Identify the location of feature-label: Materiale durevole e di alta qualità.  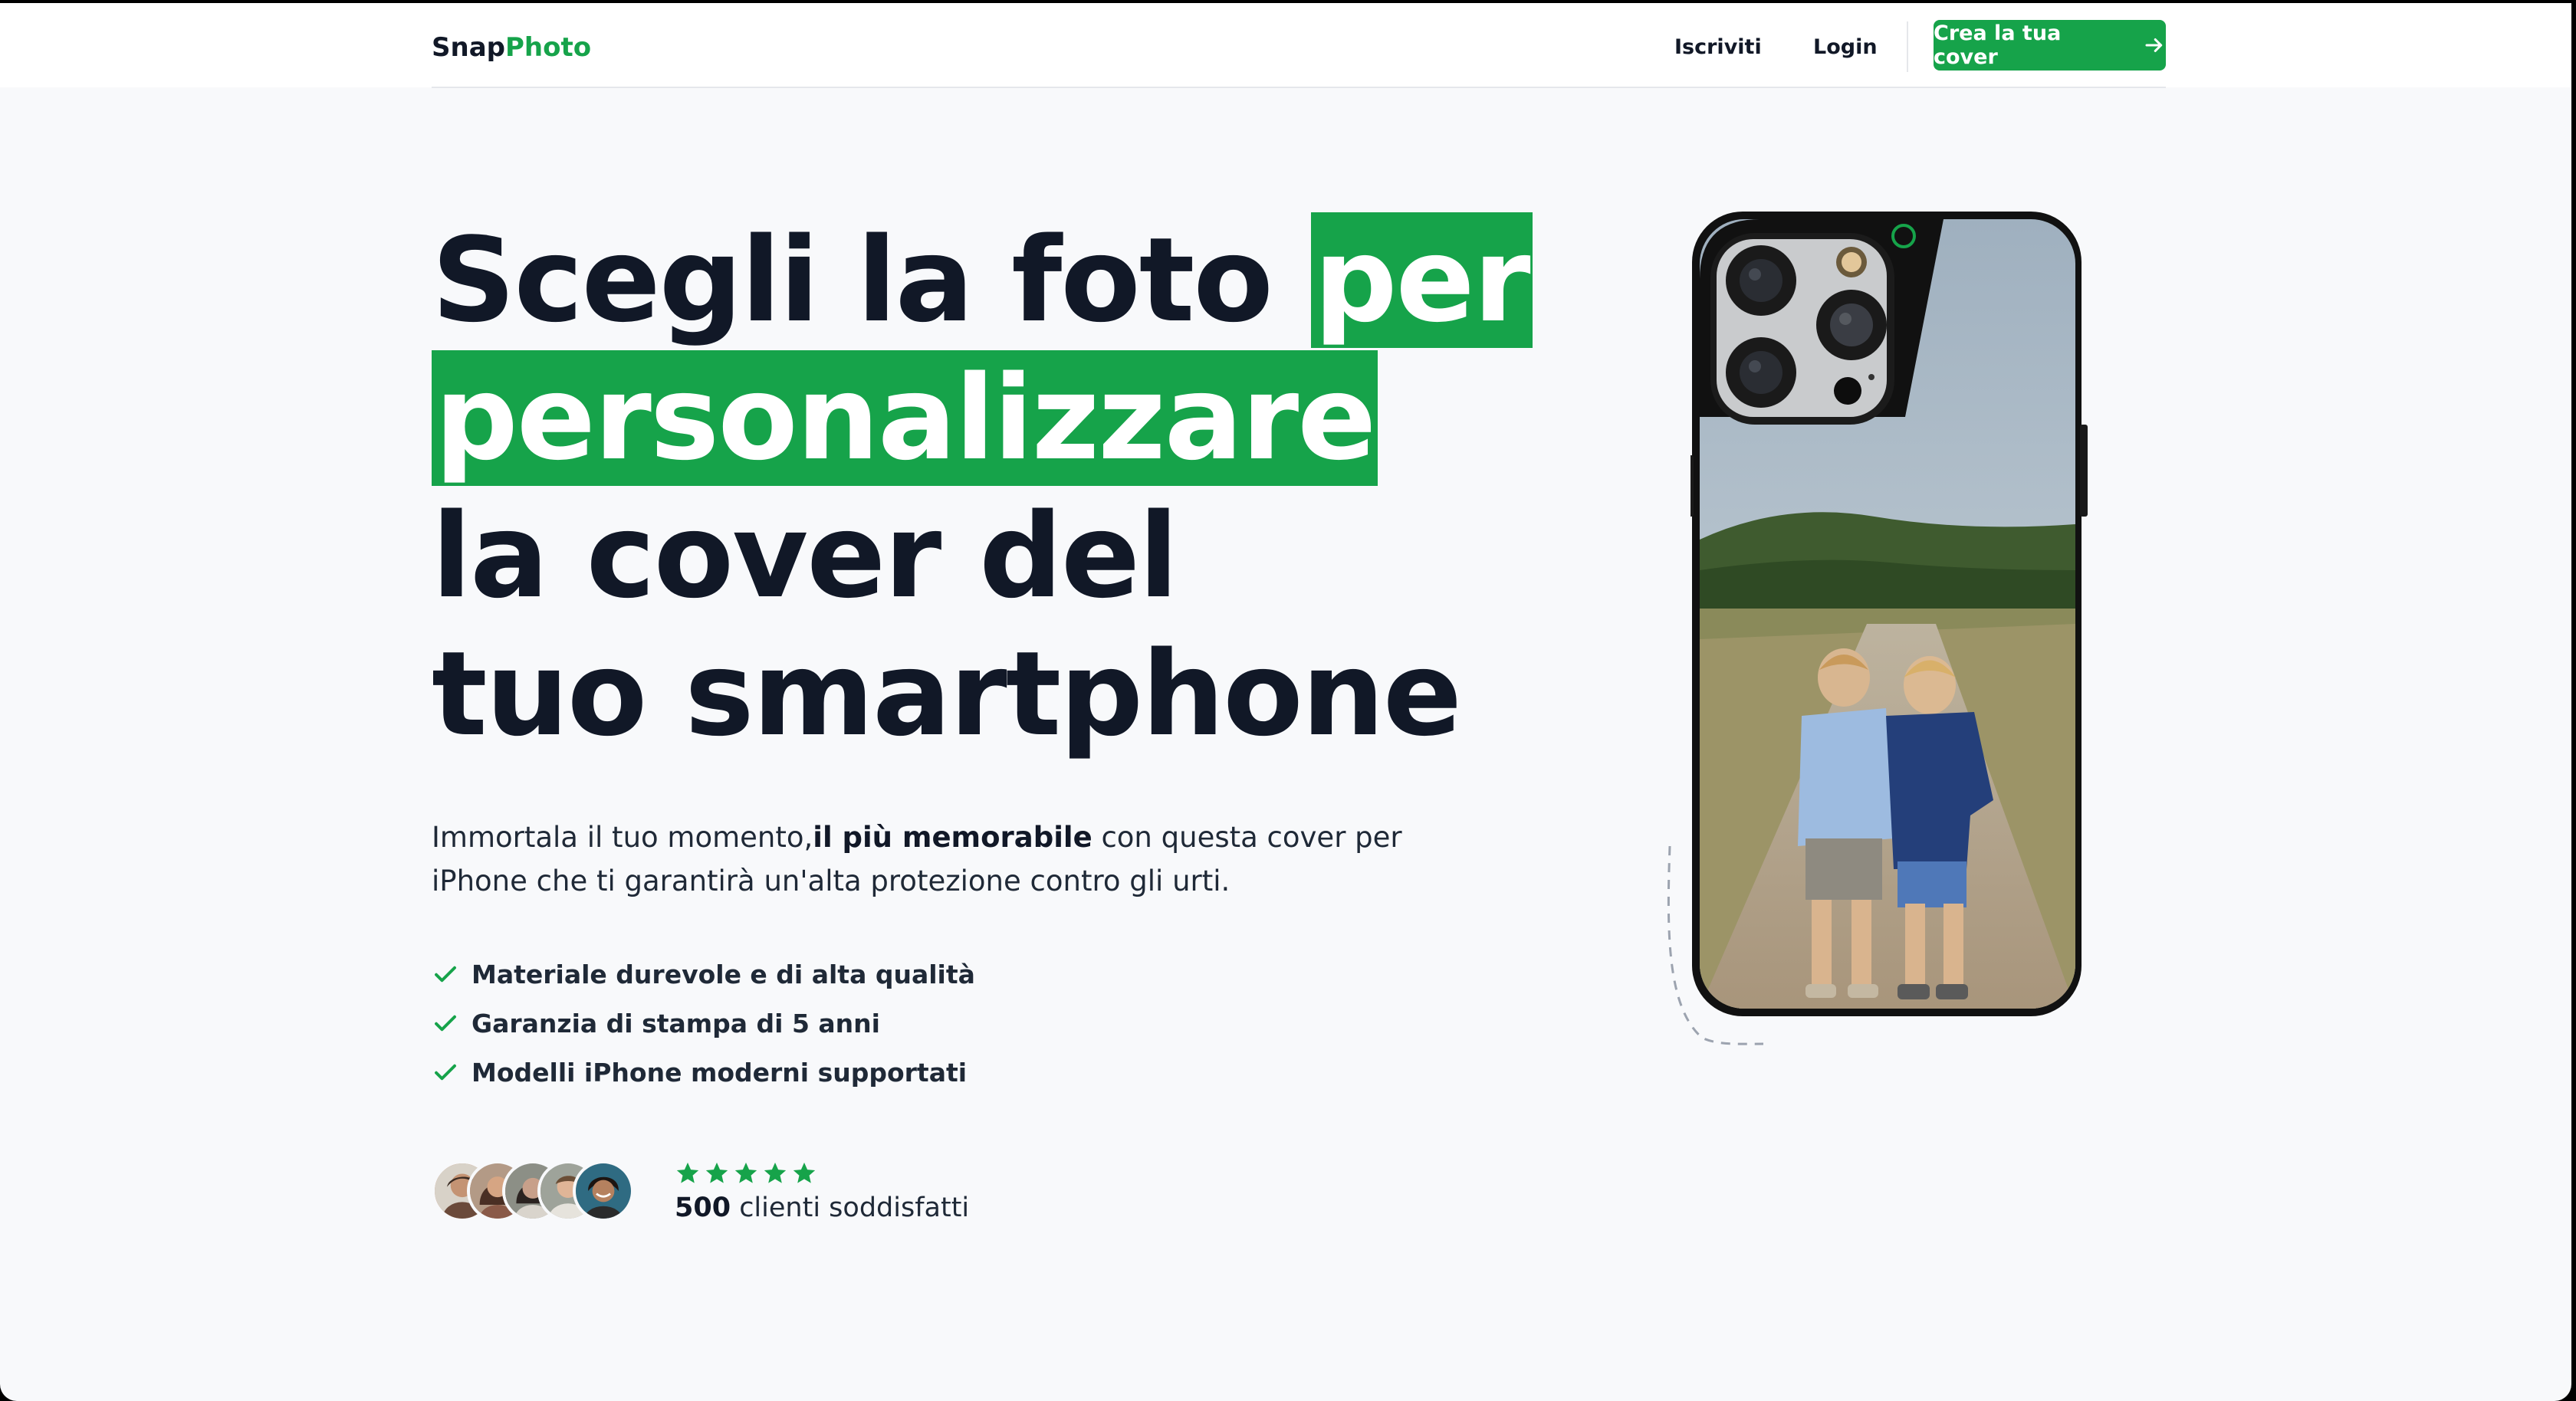
(723, 974).